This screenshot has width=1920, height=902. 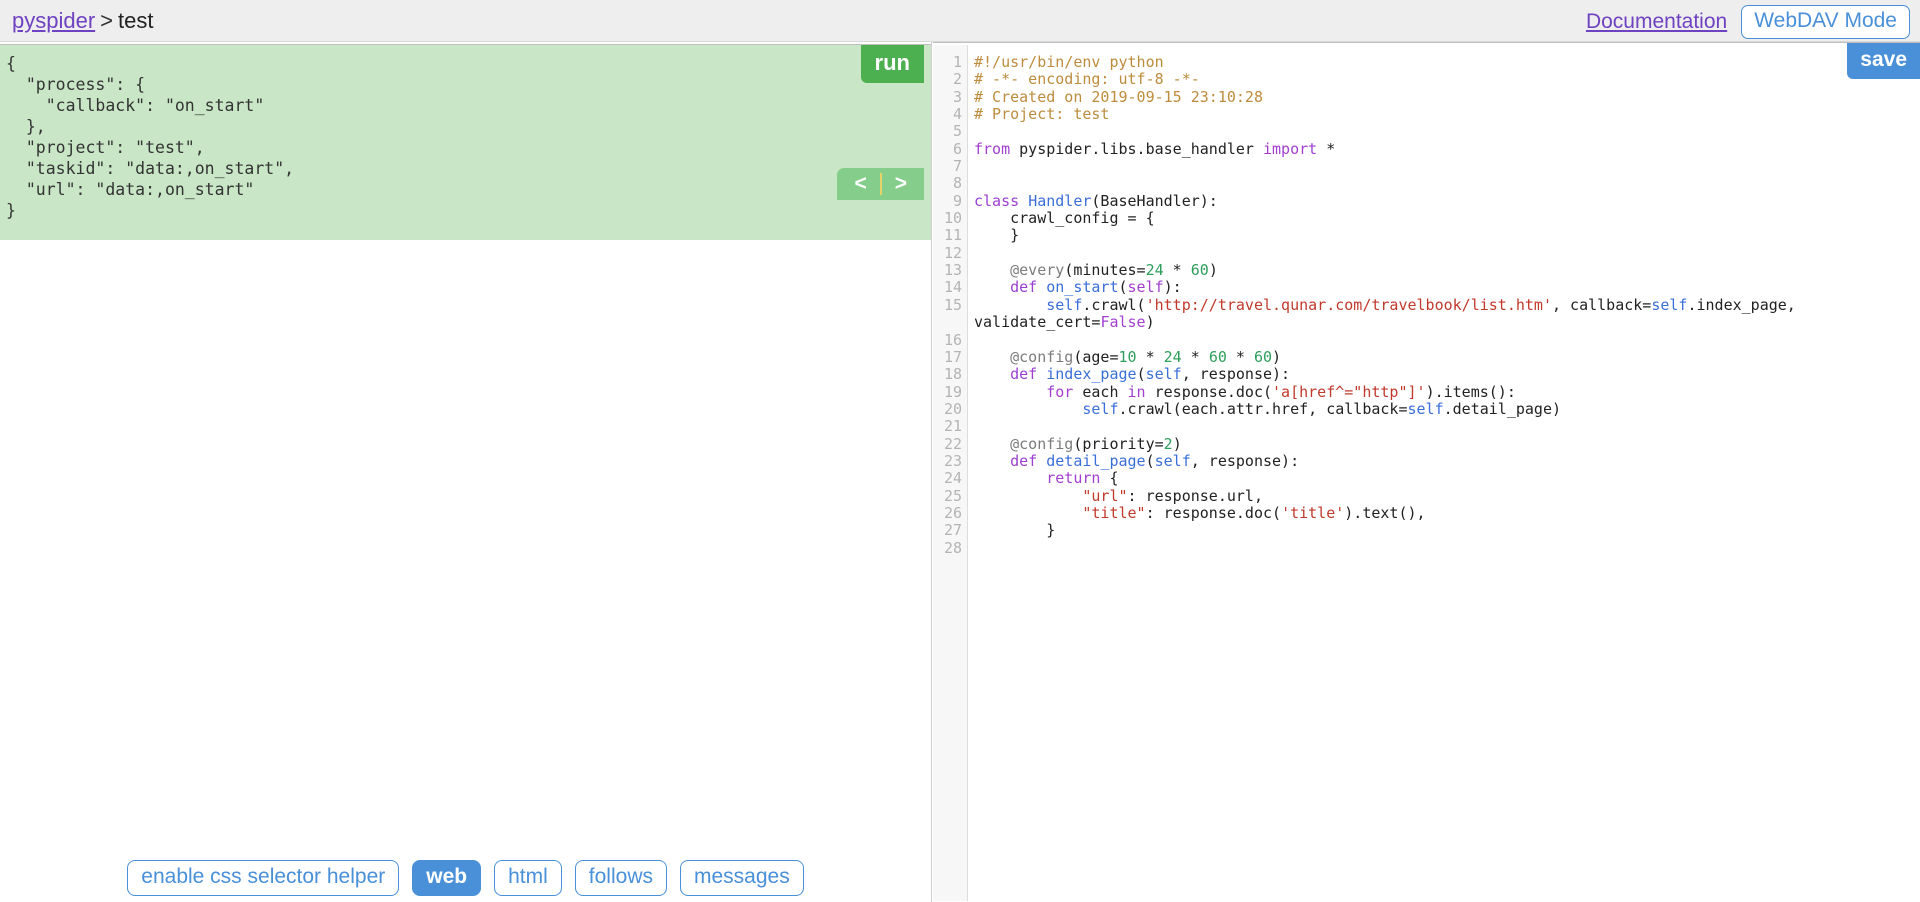 I want to click on breadcrumb: pyspider > test, so click(x=82, y=21).